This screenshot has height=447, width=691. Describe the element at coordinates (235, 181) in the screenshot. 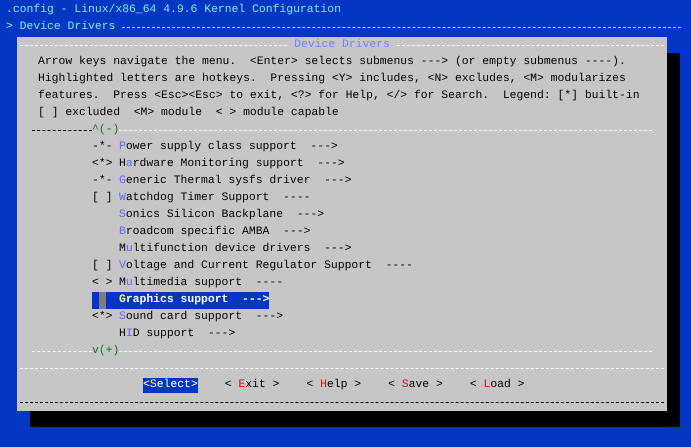

I see `item-label: Generic Thermal sysfs driver --->` at that location.